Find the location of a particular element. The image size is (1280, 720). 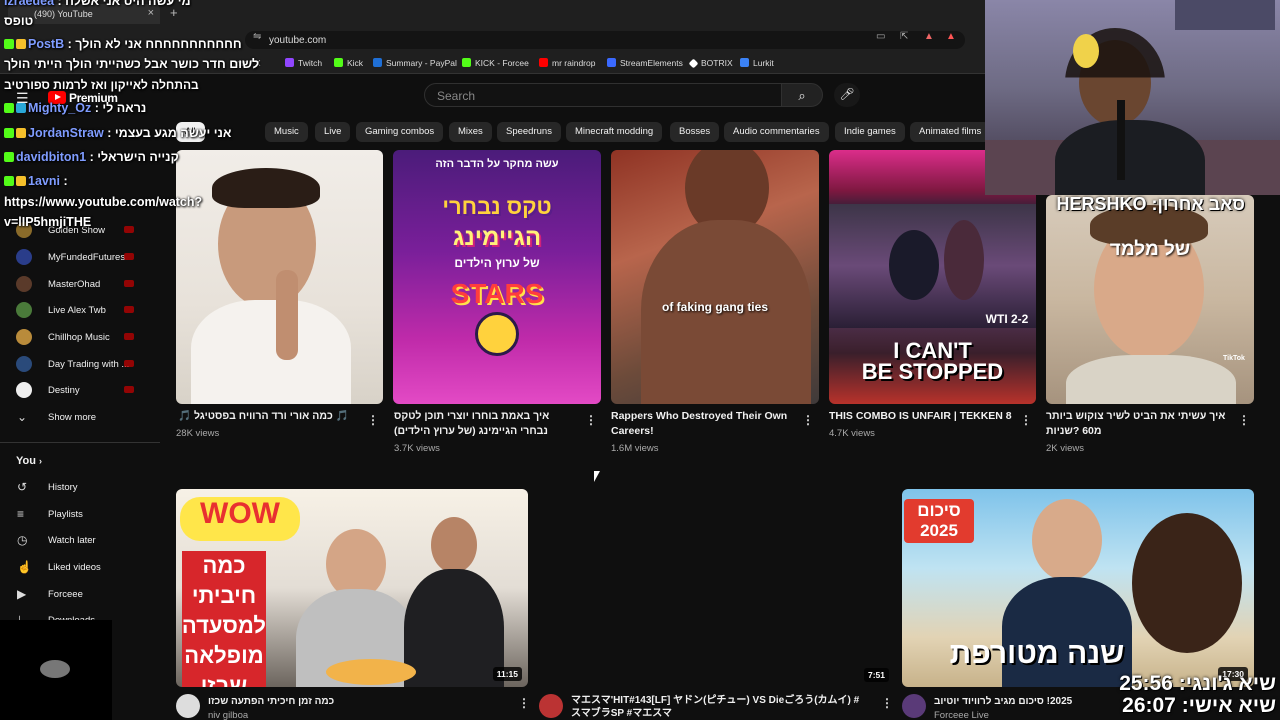

bookmark-botrix: BOTRIX is located at coordinates (710, 63).